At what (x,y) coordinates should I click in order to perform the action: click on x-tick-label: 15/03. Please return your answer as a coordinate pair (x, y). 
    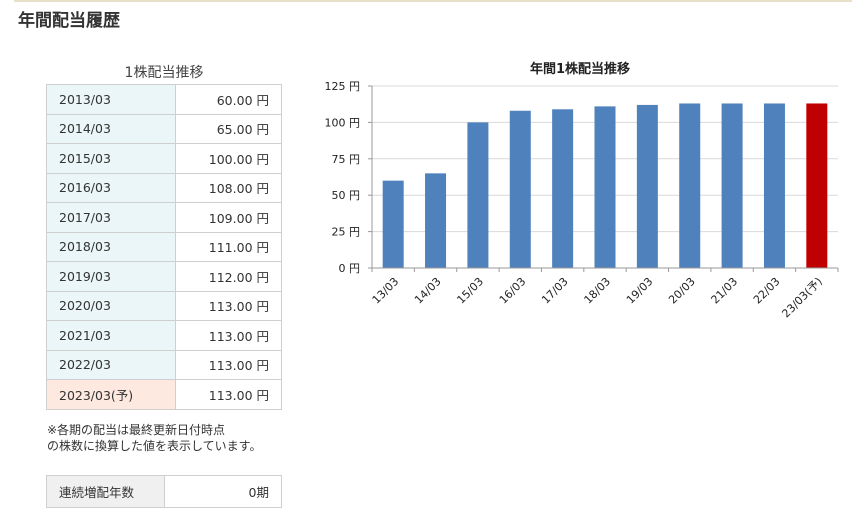
    Looking at the image, I should click on (470, 291).